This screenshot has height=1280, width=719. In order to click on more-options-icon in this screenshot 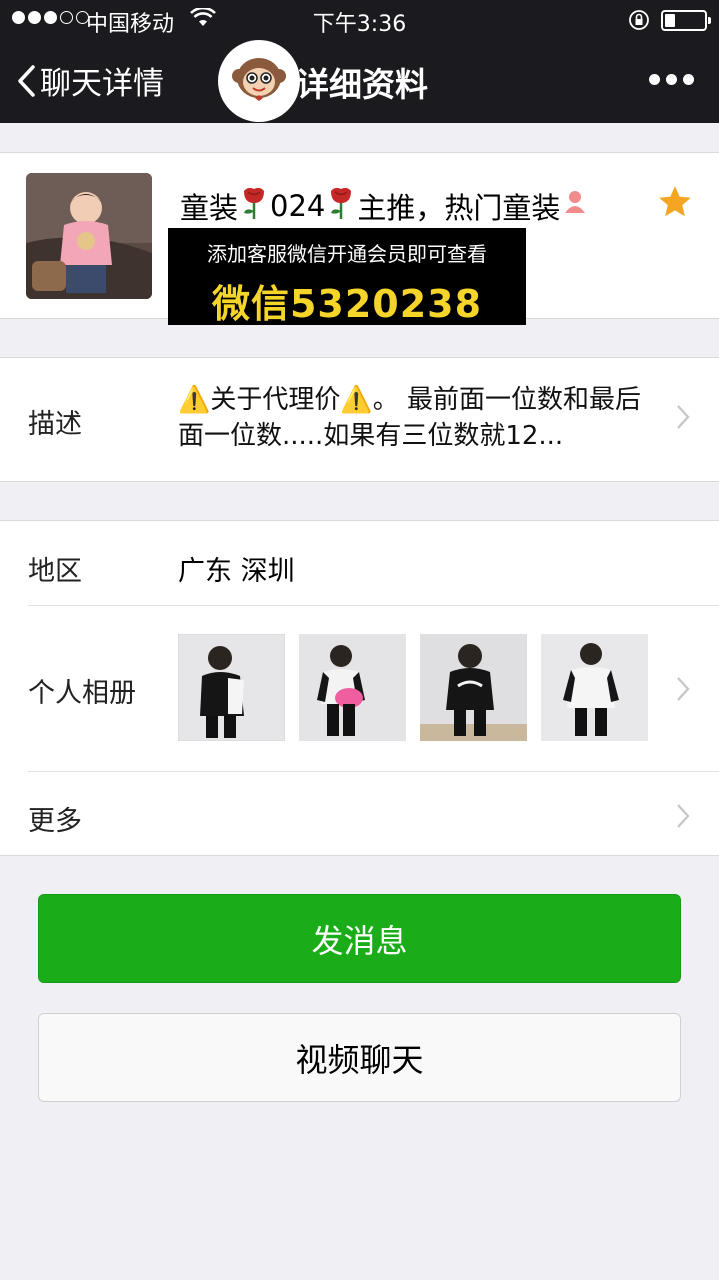, I will do `click(671, 79)`.